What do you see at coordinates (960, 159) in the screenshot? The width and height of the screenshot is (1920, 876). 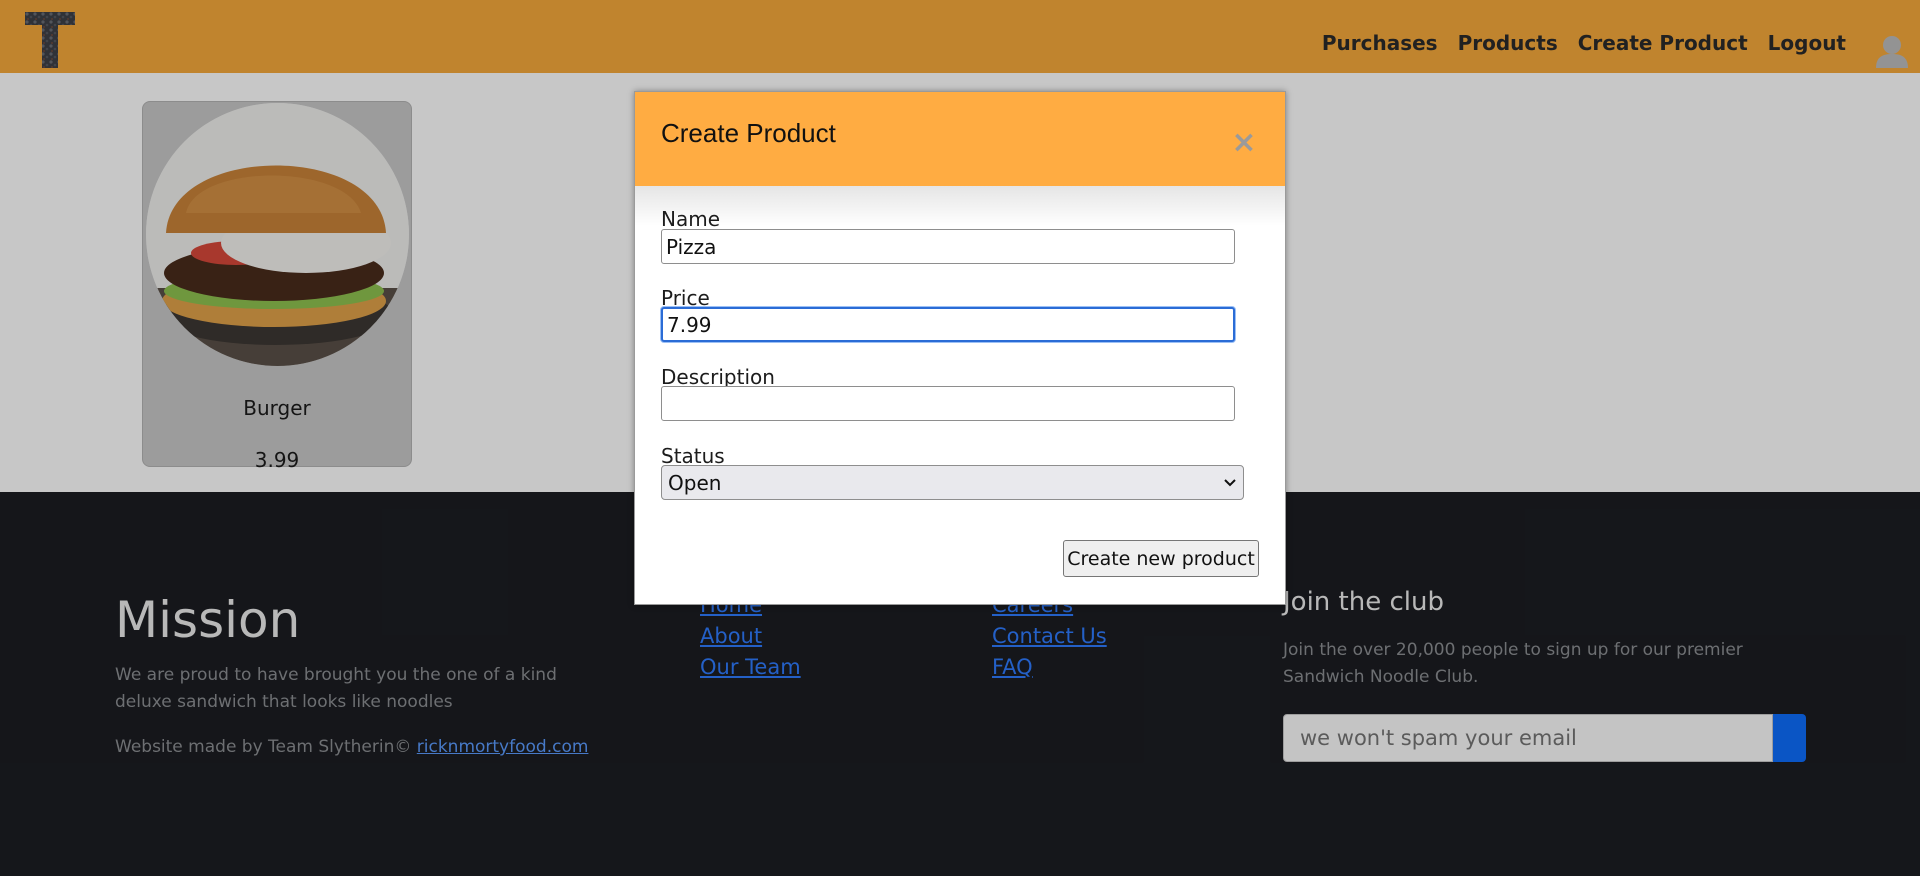 I see `modal-header: Create Product ×` at bounding box center [960, 159].